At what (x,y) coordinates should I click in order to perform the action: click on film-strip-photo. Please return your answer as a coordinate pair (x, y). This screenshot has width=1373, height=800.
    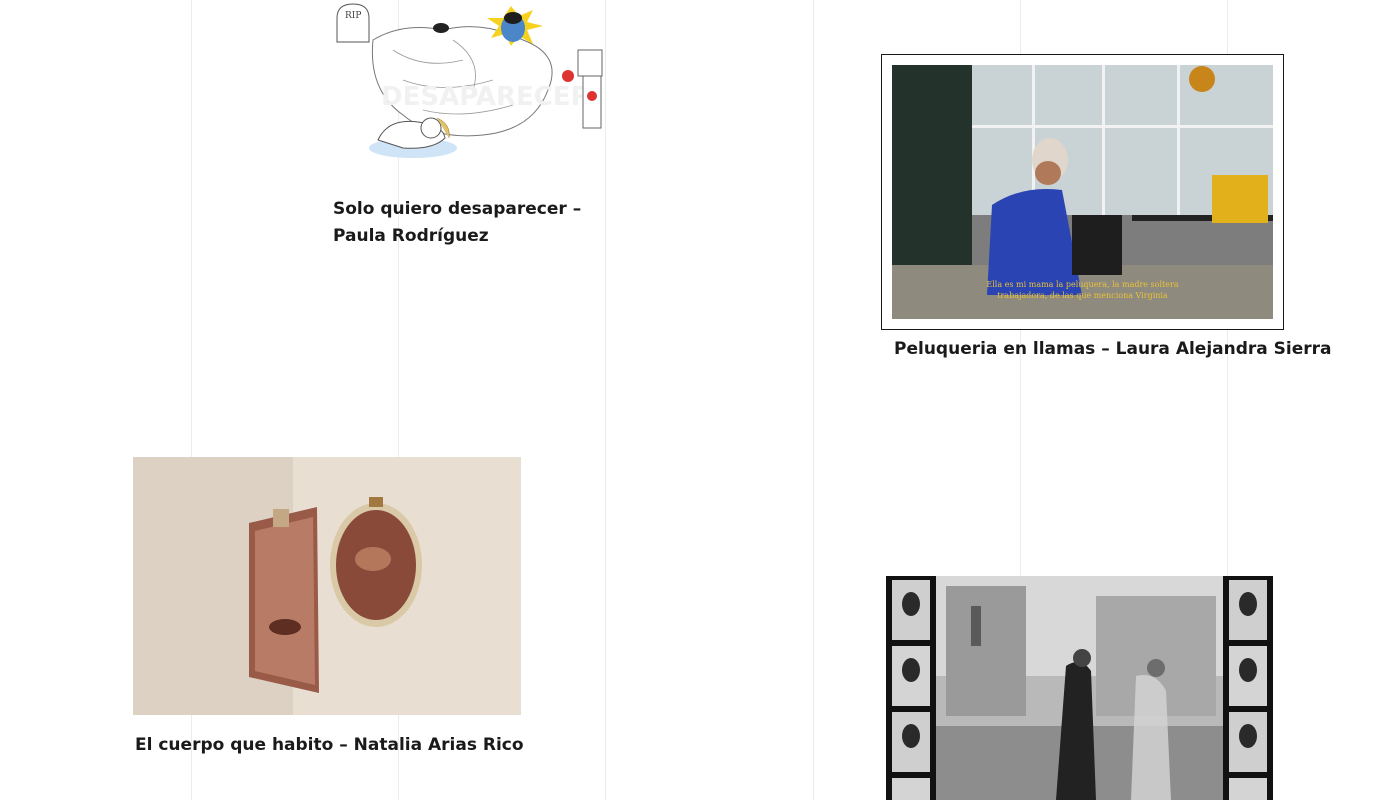
    Looking at the image, I should click on (1079, 688).